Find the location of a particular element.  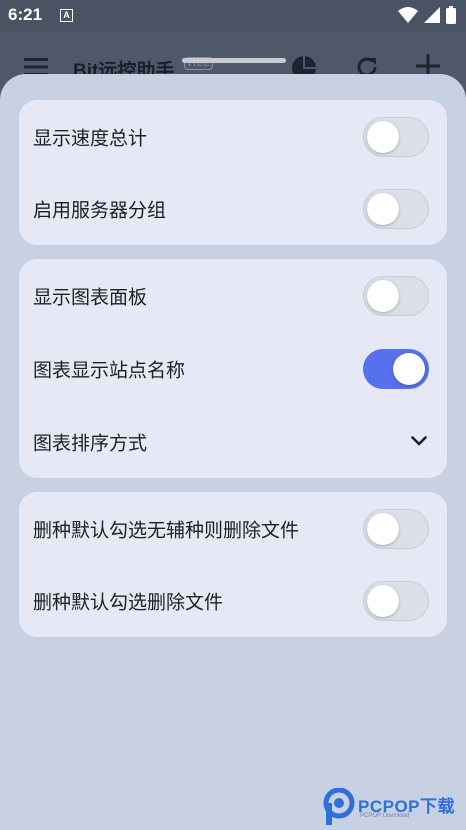

pcpop-logo-icon is located at coordinates (339, 806).